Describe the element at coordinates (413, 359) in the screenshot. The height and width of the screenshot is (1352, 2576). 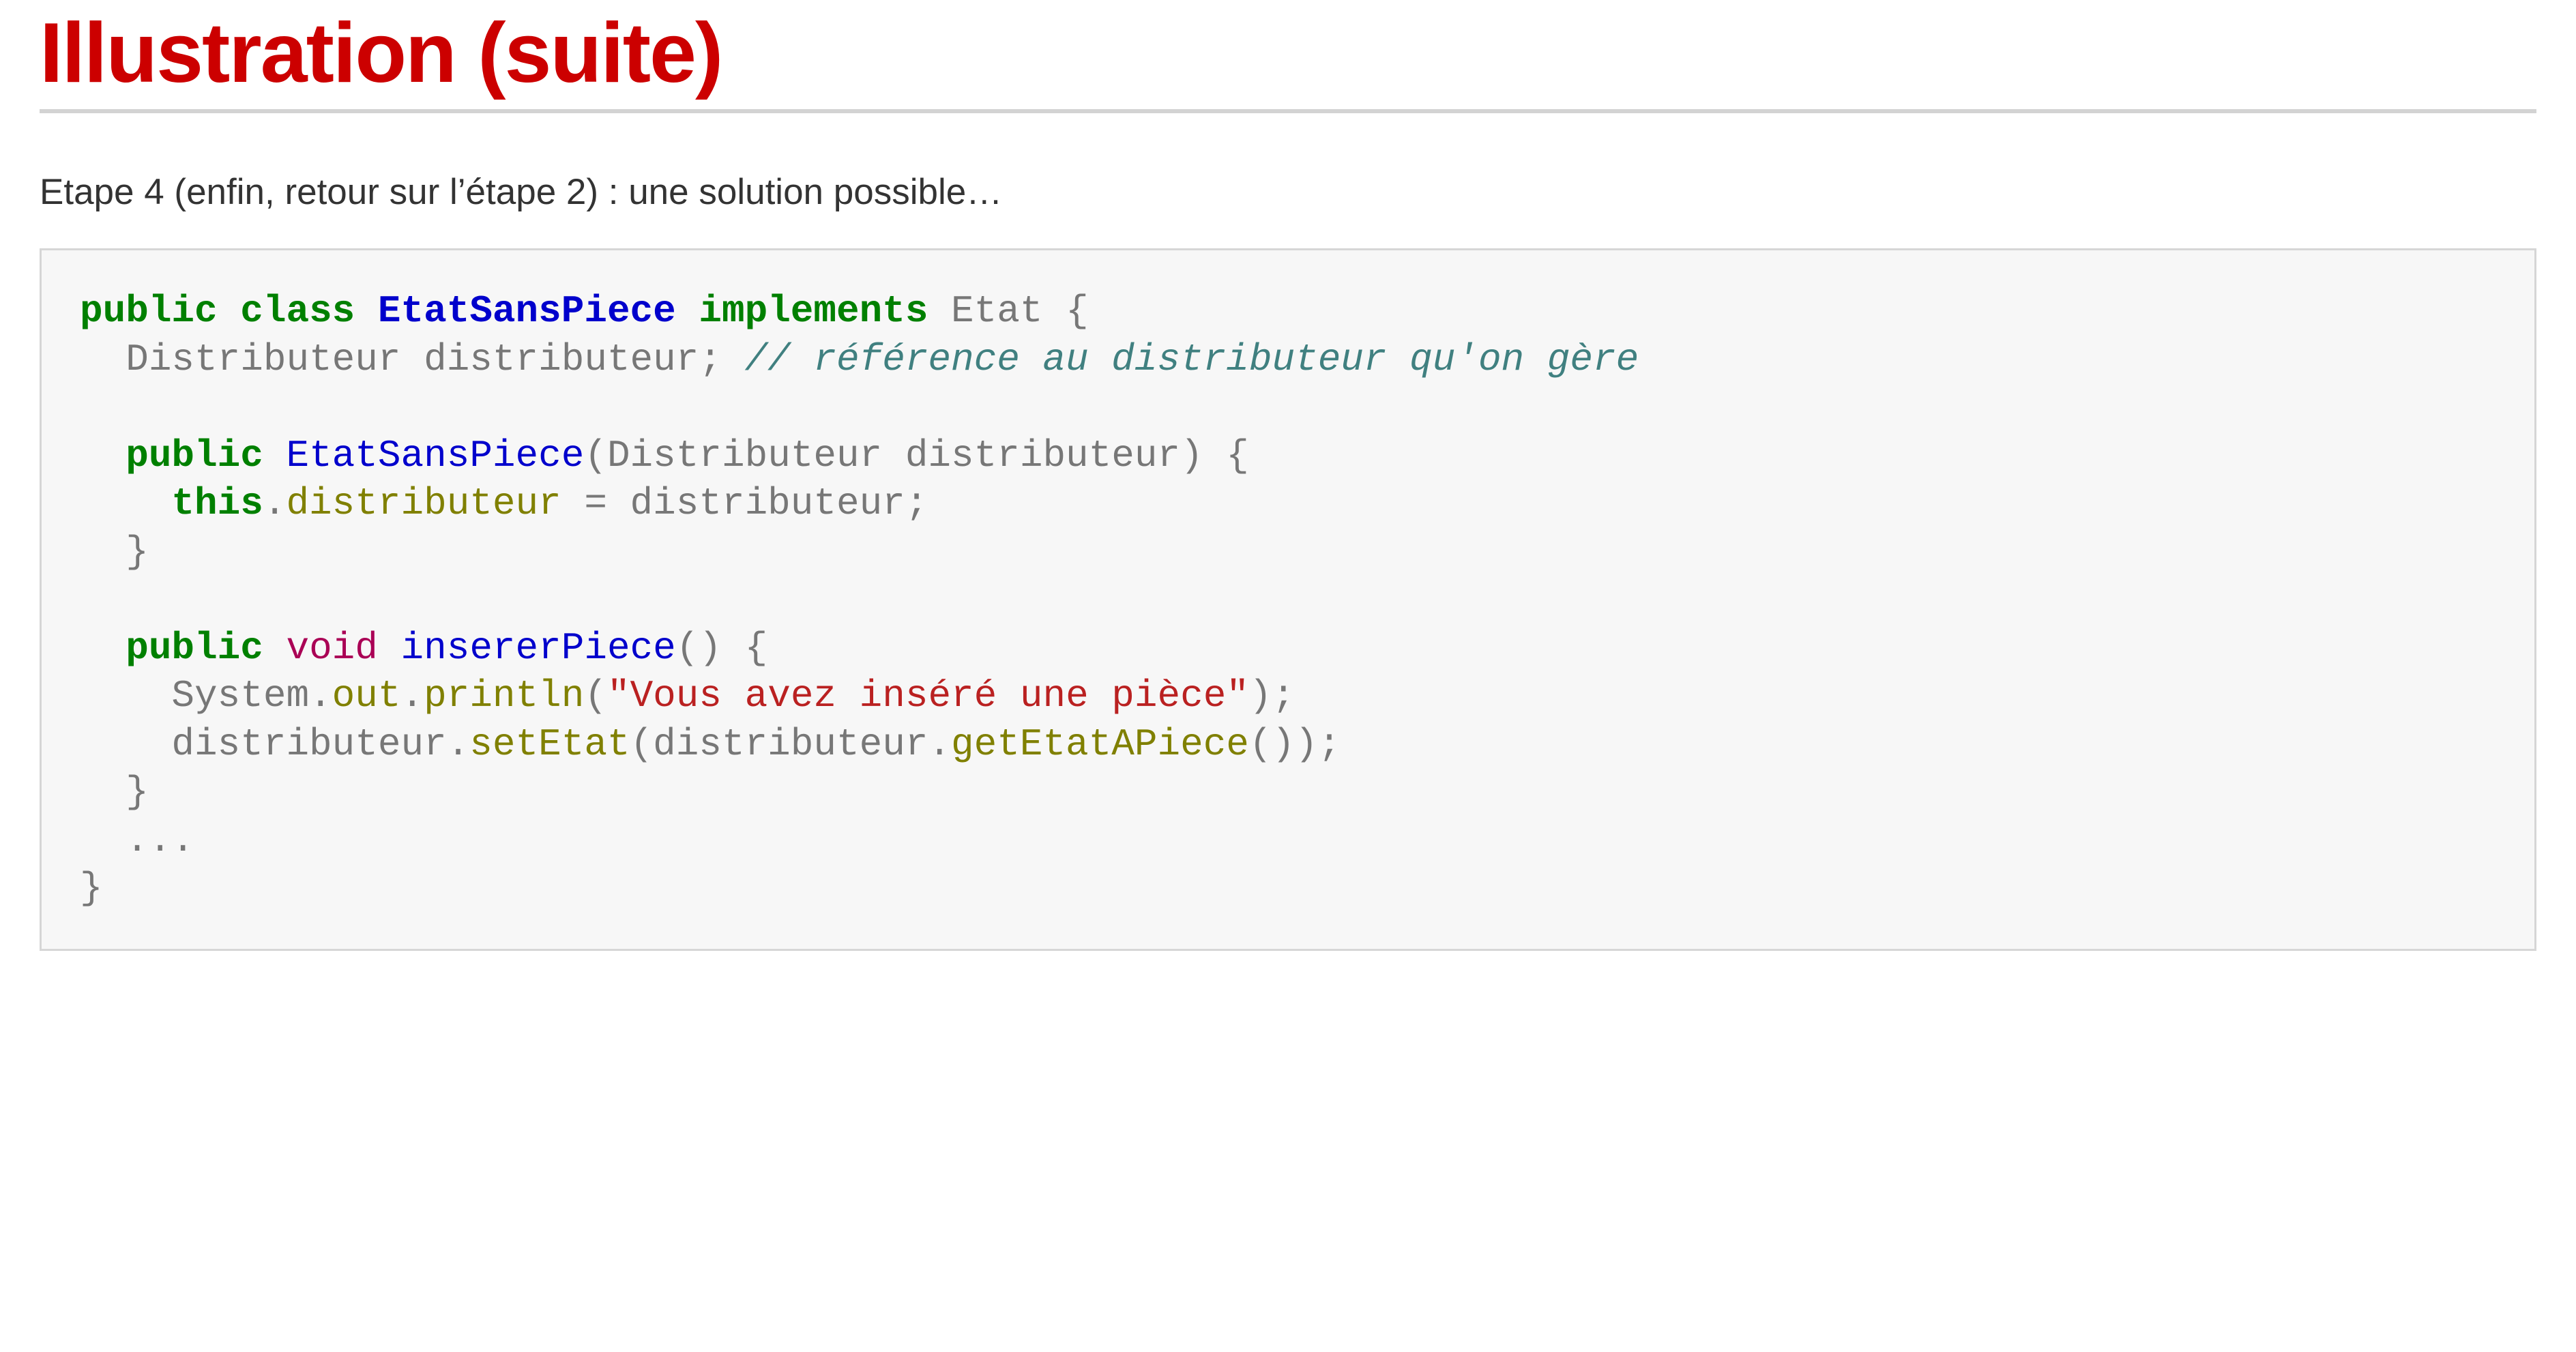
I see `code-token: Distributeur distributeur;` at that location.